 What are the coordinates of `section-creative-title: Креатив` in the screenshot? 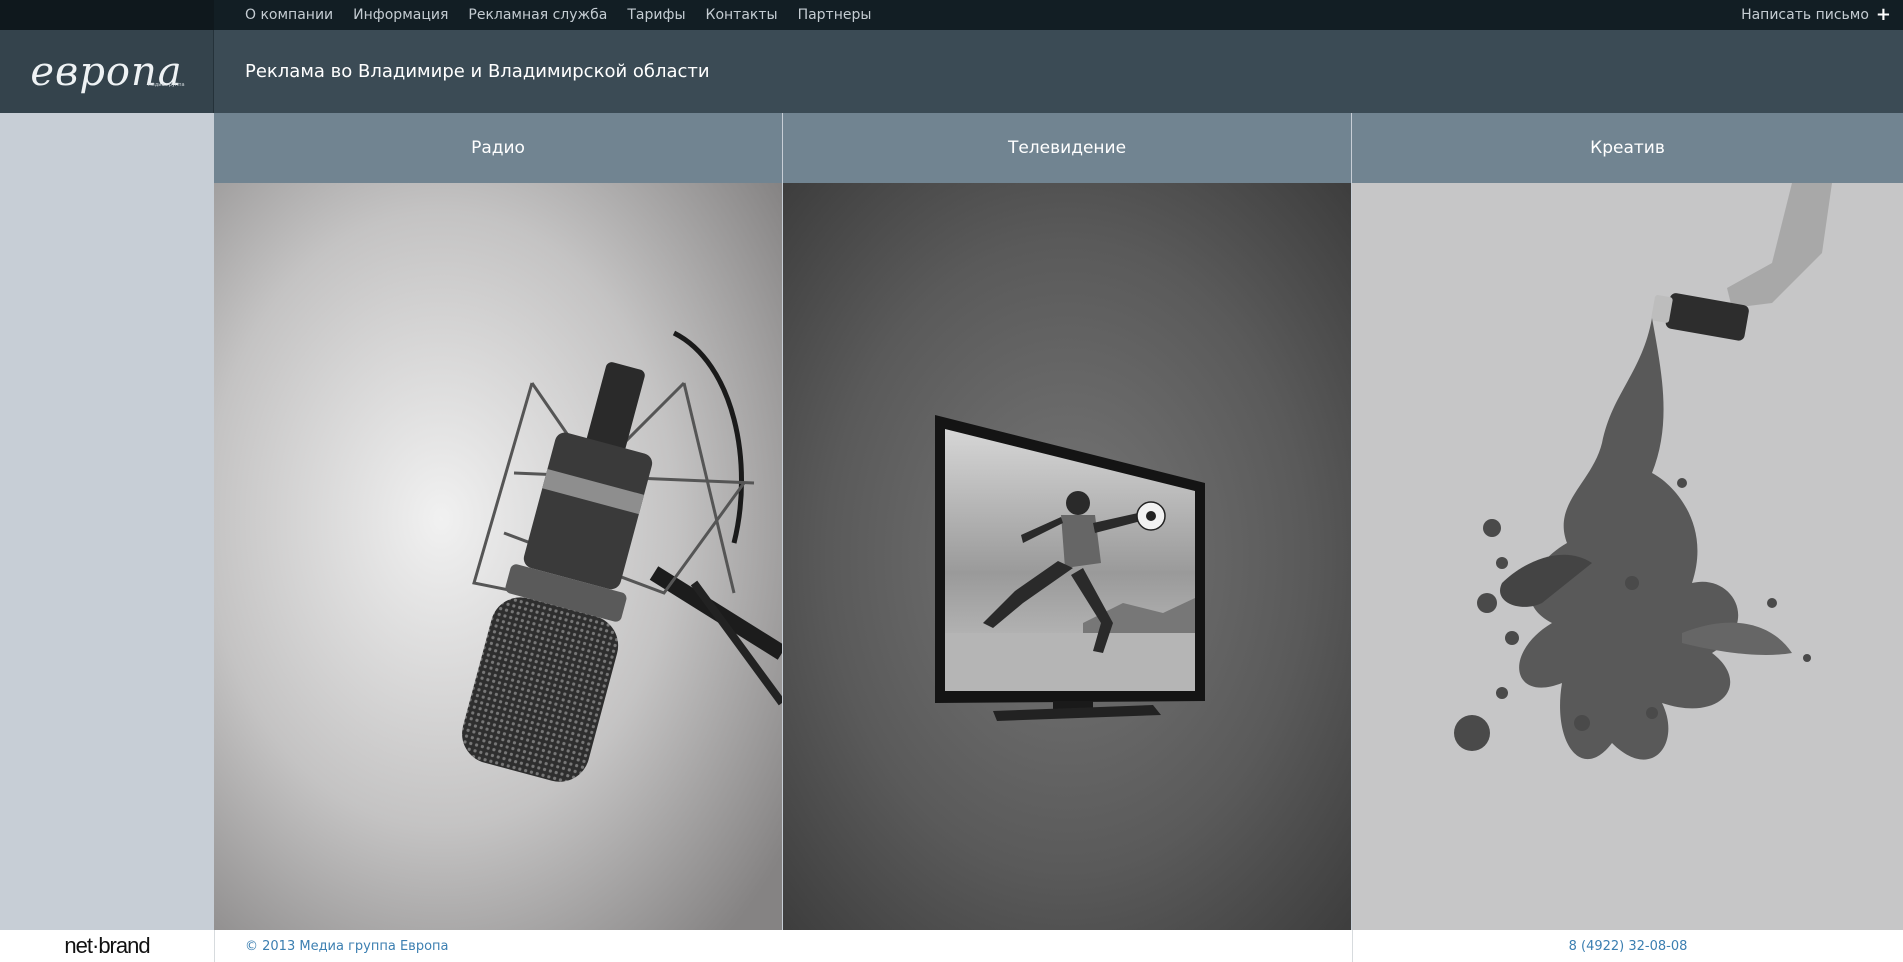 It's located at (1627, 148).